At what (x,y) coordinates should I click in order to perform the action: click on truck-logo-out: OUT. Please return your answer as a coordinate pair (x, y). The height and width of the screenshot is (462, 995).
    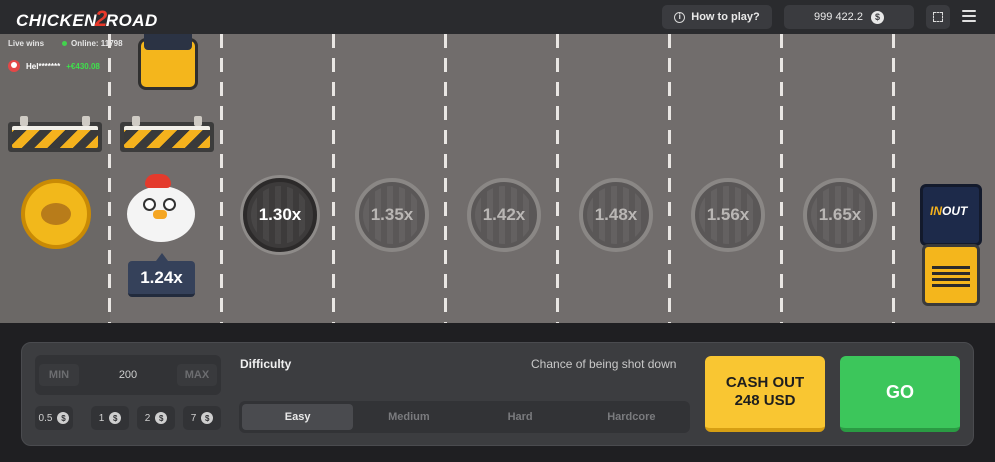
    Looking at the image, I should click on (955, 211).